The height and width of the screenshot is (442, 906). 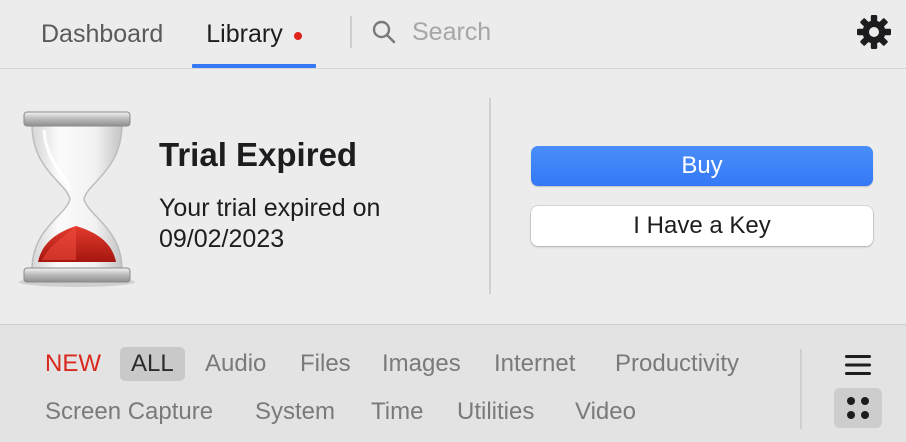 What do you see at coordinates (421, 364) in the screenshot?
I see `category-images: Images` at bounding box center [421, 364].